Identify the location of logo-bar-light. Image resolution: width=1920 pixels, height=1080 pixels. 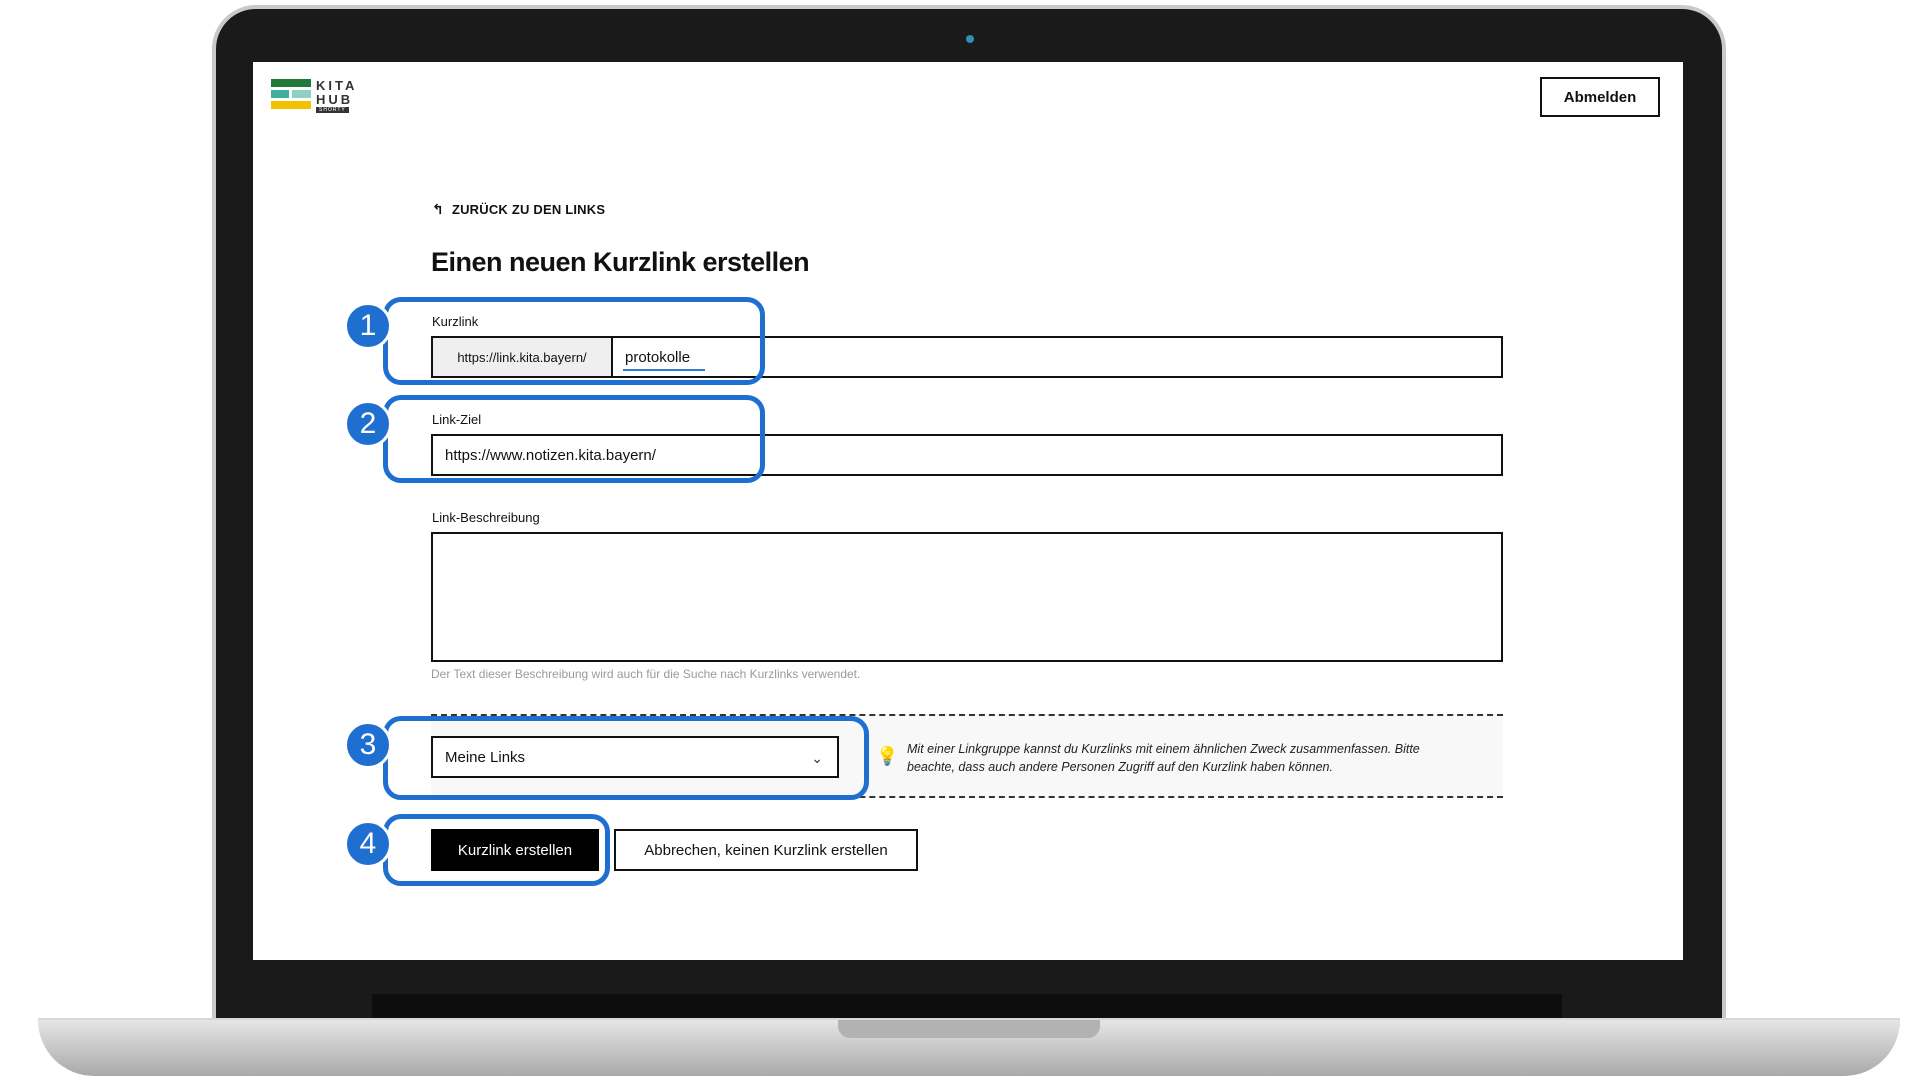
(301, 94).